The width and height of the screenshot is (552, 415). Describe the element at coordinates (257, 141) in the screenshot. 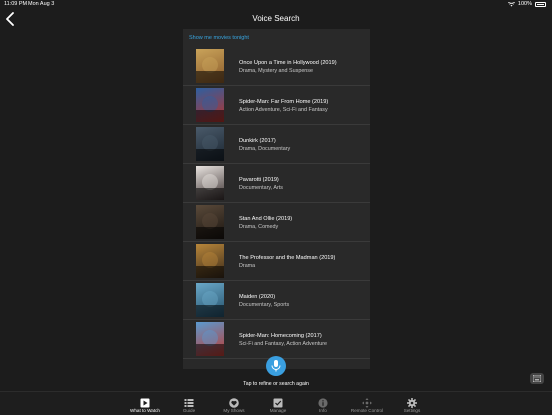

I see `movie-title: Dunkirk (2017)` at that location.